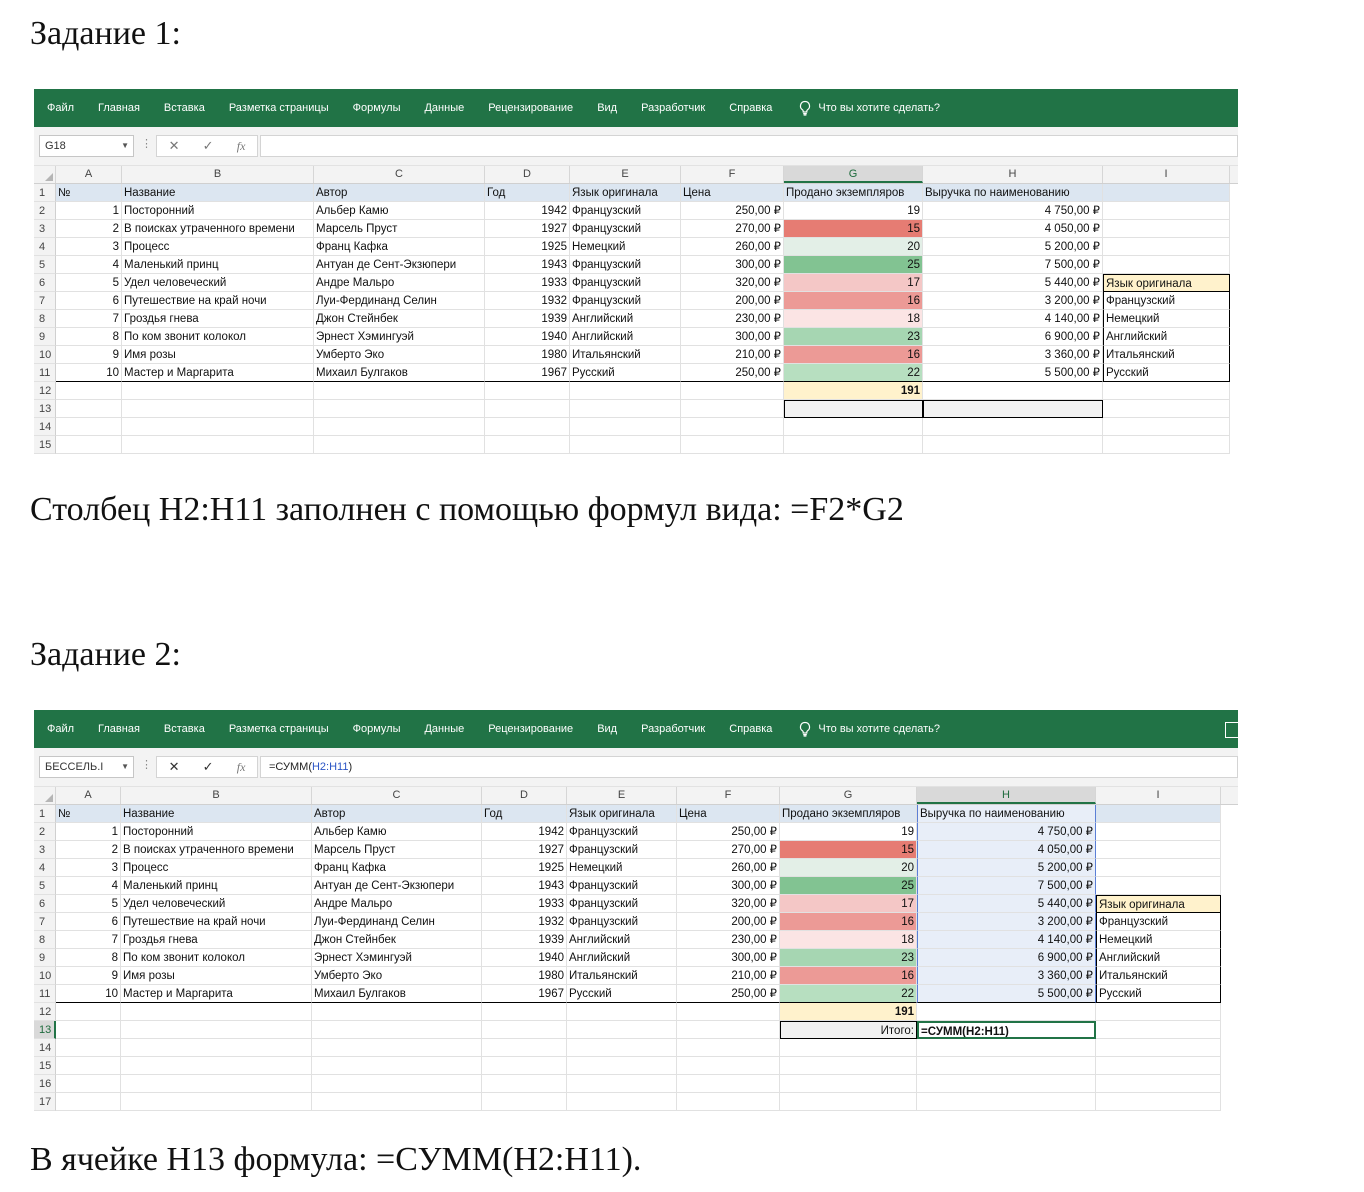  I want to click on cell-e2: Французский, so click(622, 832).